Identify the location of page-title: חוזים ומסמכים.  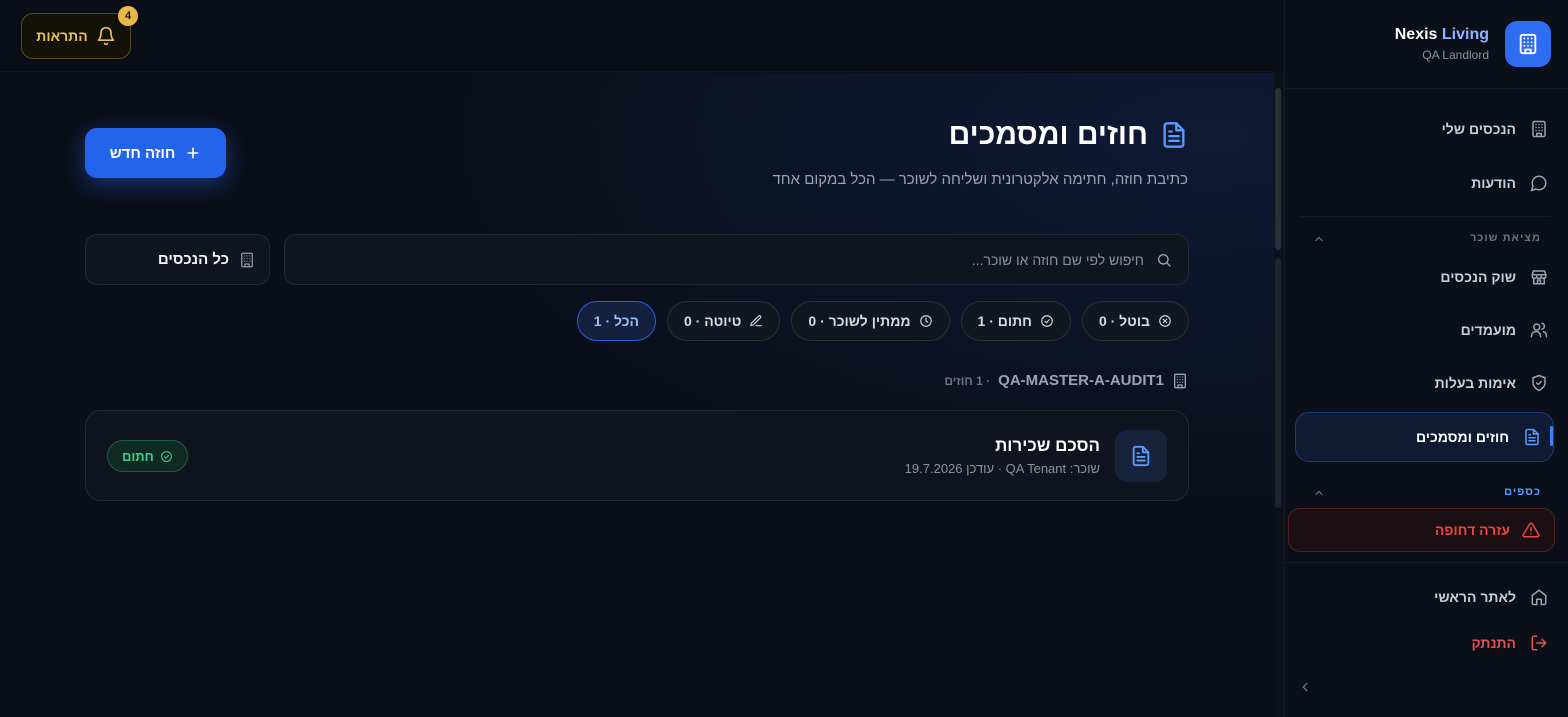
(1048, 134).